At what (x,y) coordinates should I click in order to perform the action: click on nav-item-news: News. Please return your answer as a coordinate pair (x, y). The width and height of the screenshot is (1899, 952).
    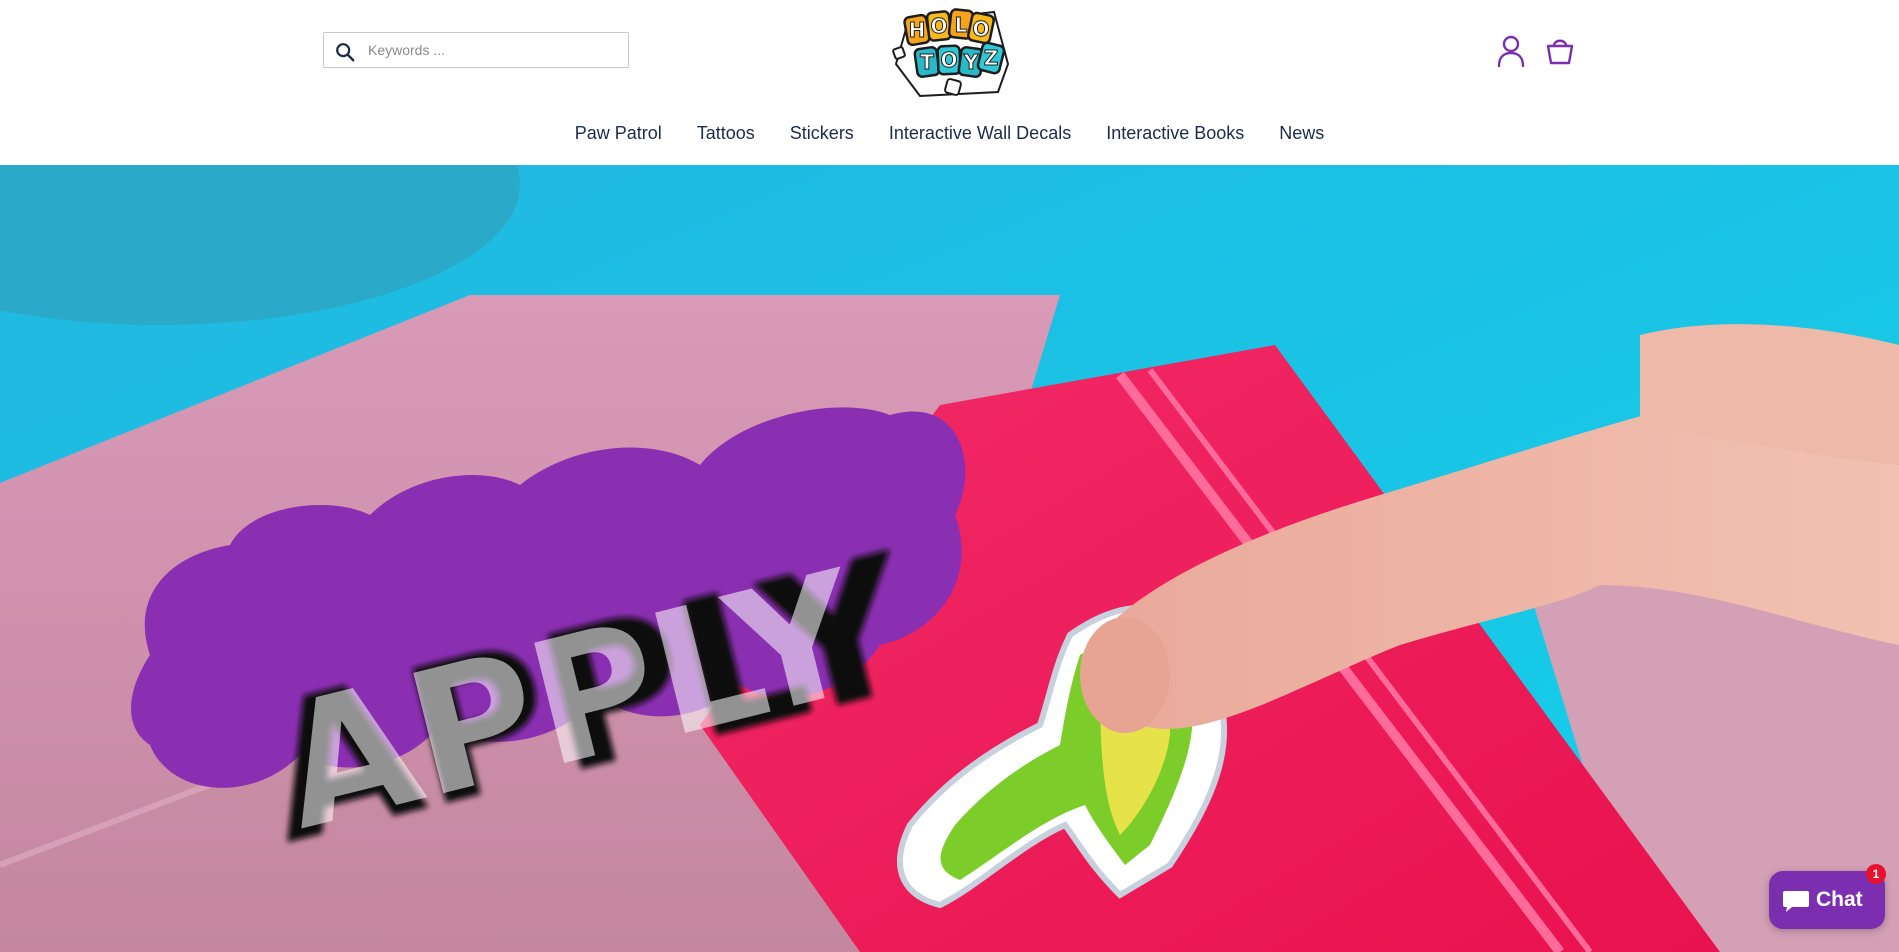
    Looking at the image, I should click on (1301, 133).